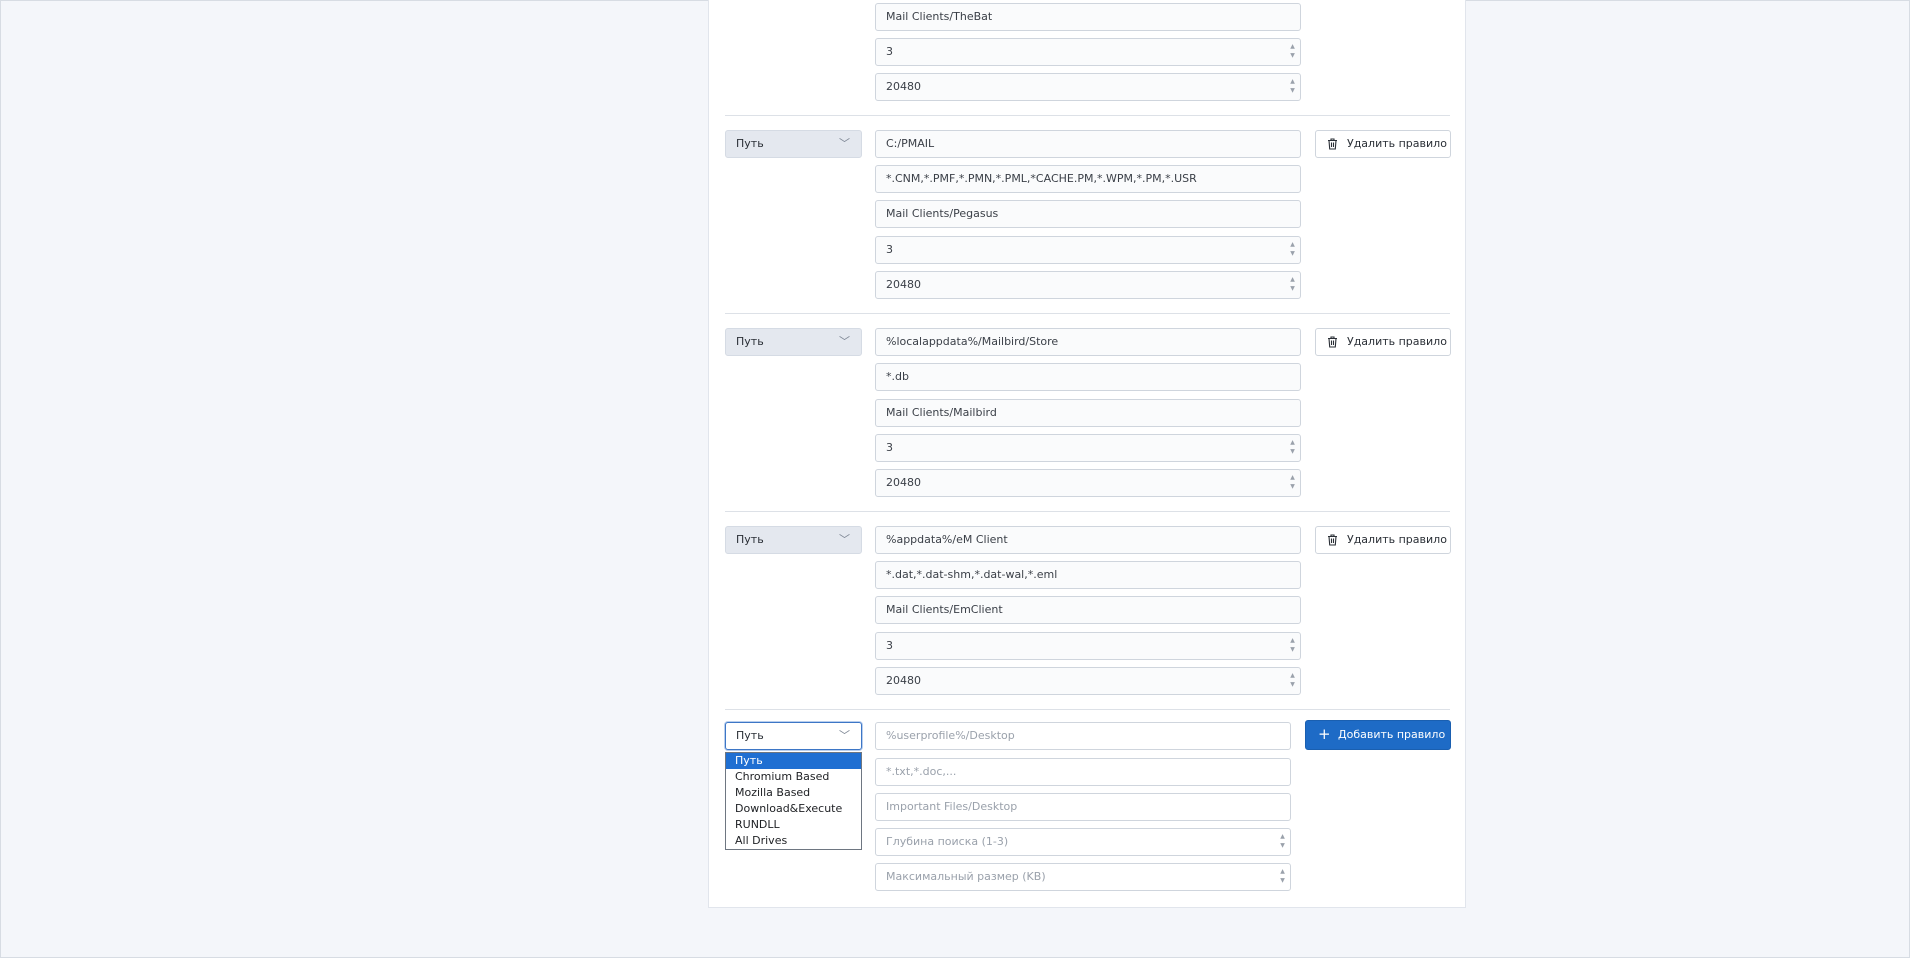 This screenshot has height=958, width=1910. I want to click on dropdown-option-all-drives: All Drives, so click(793, 841).